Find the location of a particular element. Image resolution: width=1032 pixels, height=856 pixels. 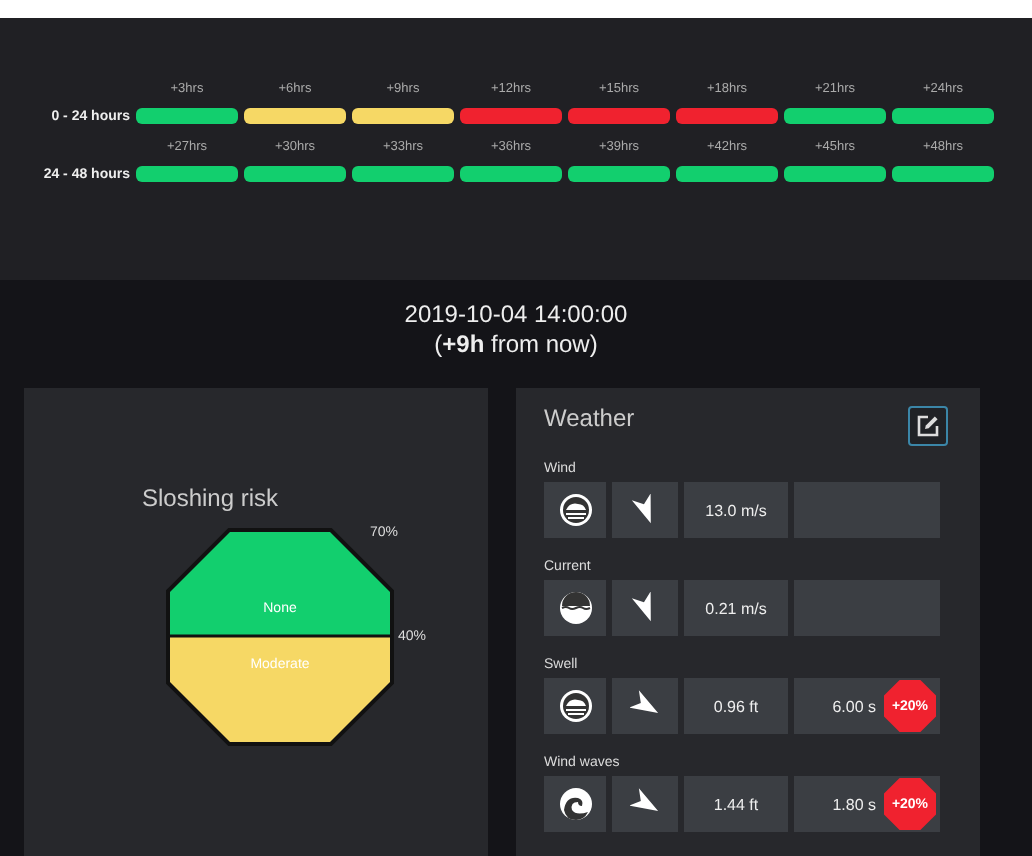

edit-icon is located at coordinates (928, 426).